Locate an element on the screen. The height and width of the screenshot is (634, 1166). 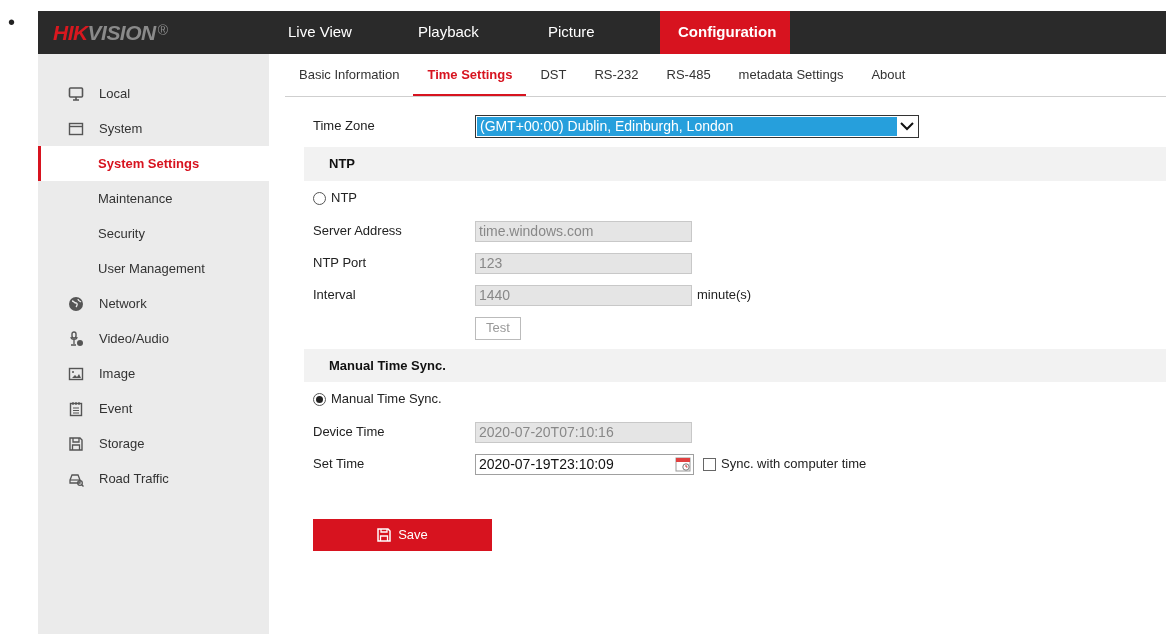
nav-tab: Live View is located at coordinates (335, 32).